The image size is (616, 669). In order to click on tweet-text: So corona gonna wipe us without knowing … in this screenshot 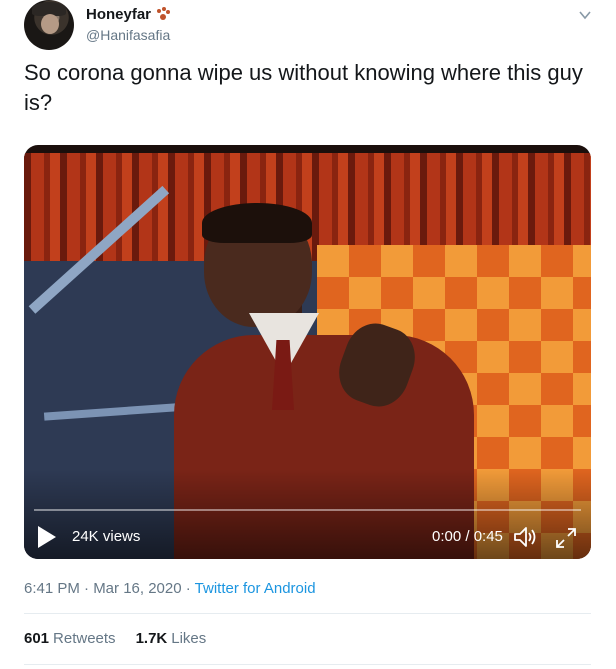, I will do `click(303, 87)`.